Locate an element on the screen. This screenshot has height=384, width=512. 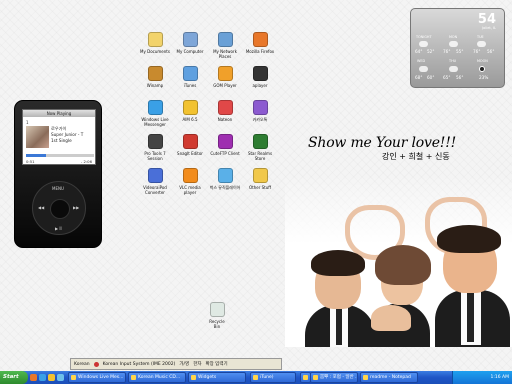
desktop-icon: My Network Places is located at coordinates (225, 45).